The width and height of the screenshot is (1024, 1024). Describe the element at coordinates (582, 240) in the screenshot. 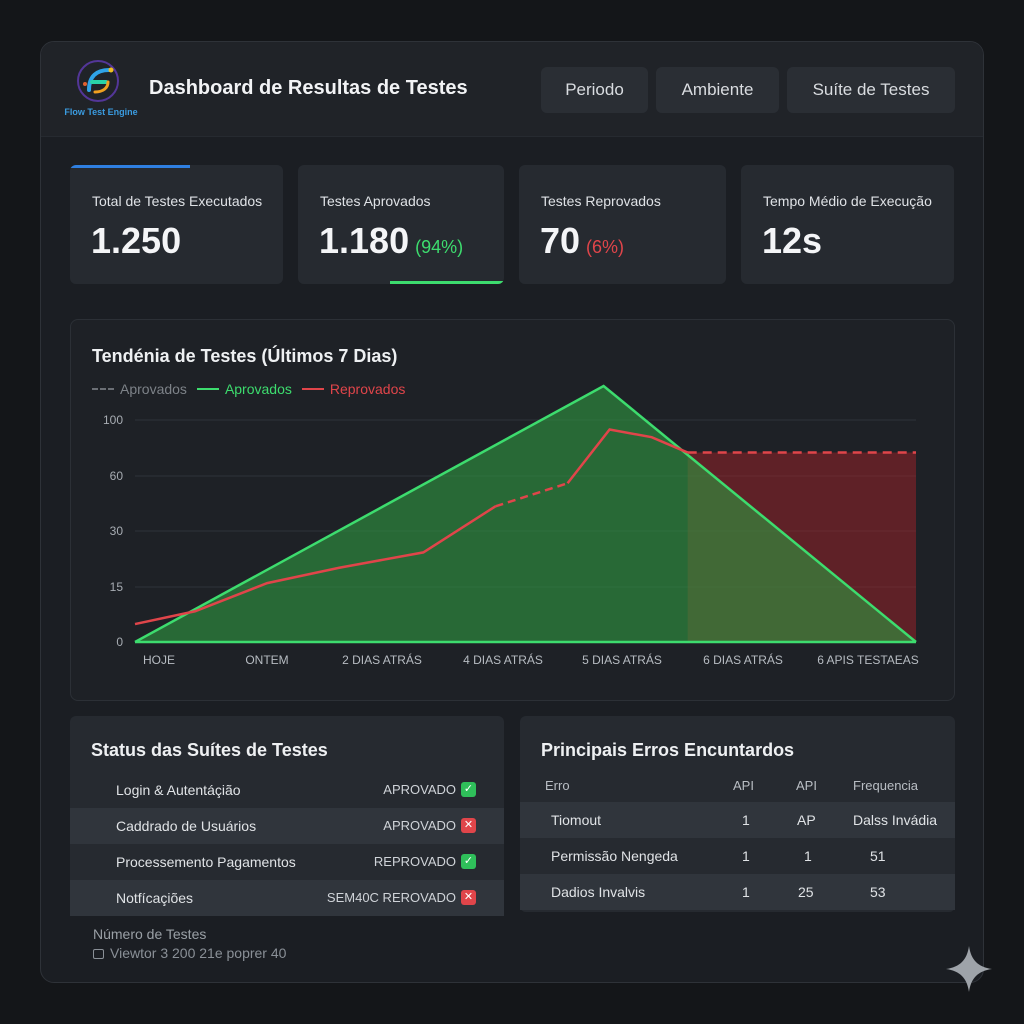

I see `kpi-value: 70 (6%)` at that location.